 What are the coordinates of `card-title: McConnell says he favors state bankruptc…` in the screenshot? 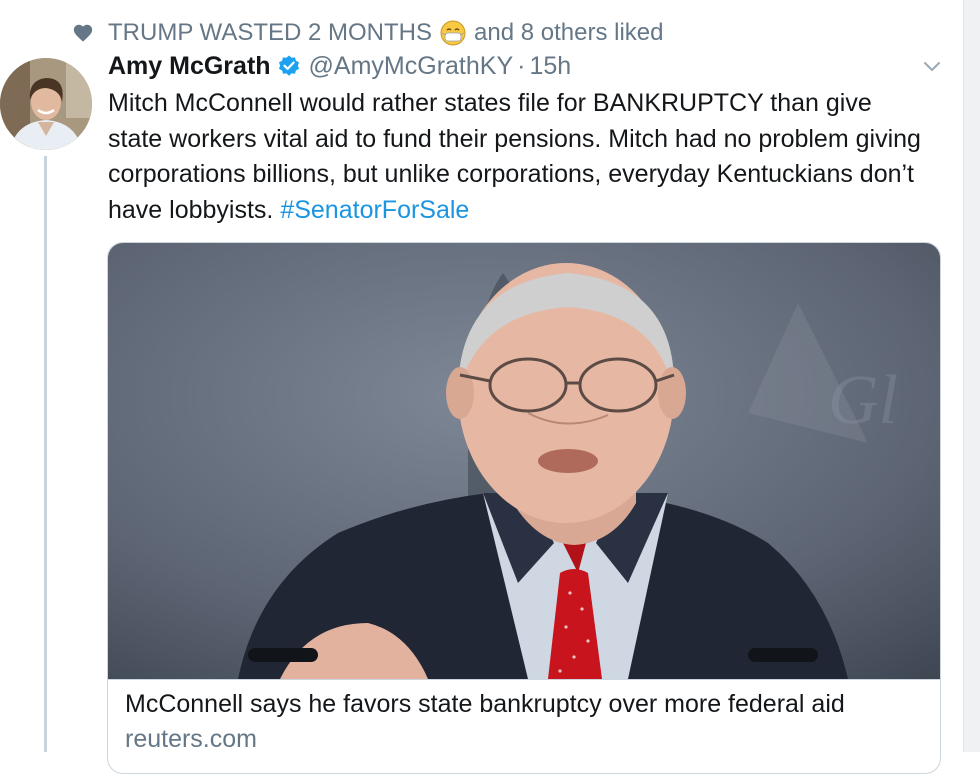 It's located at (485, 704).